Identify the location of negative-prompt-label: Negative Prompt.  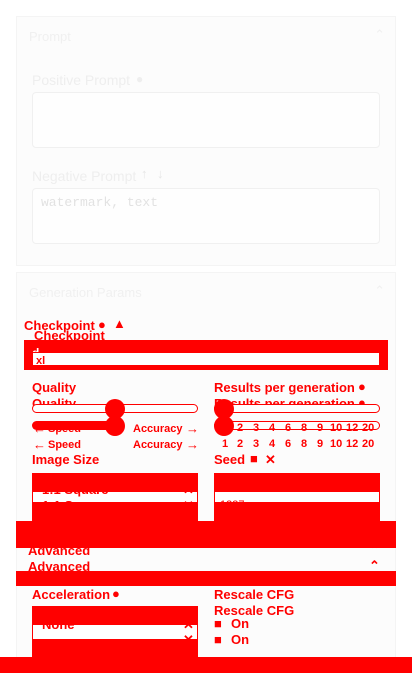
(84, 176).